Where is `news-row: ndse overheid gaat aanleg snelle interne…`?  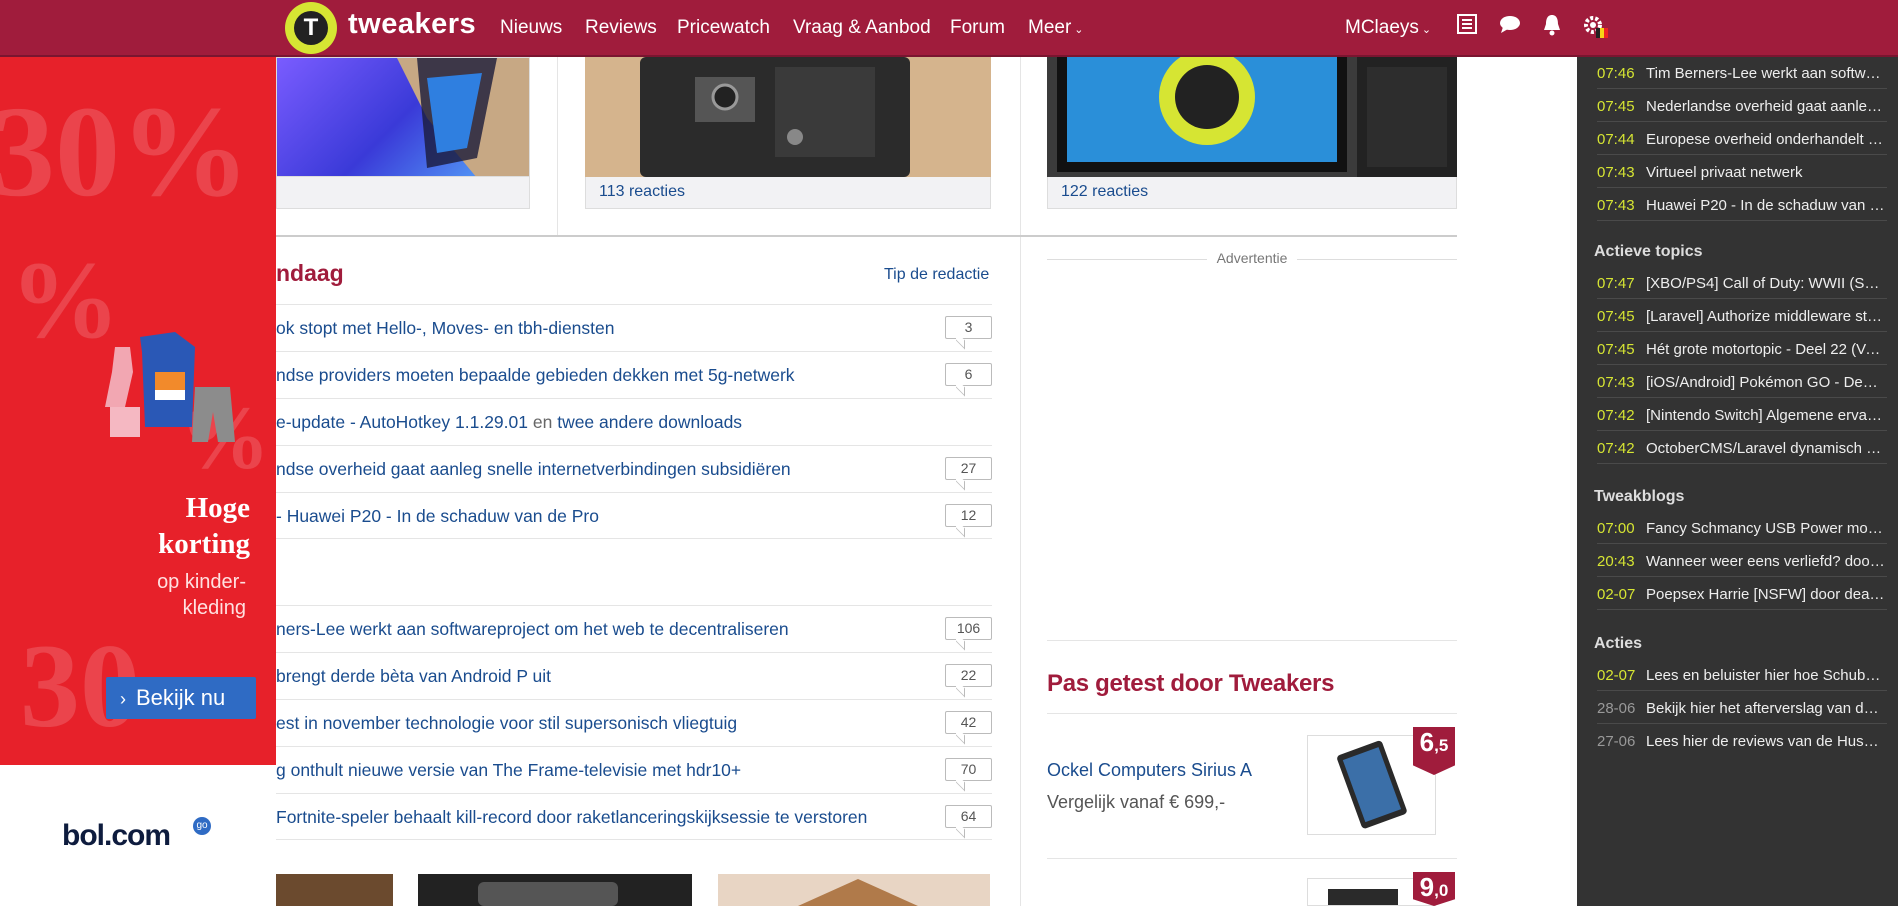 news-row: ndse overheid gaat aanleg snelle interne… is located at coordinates (634, 468).